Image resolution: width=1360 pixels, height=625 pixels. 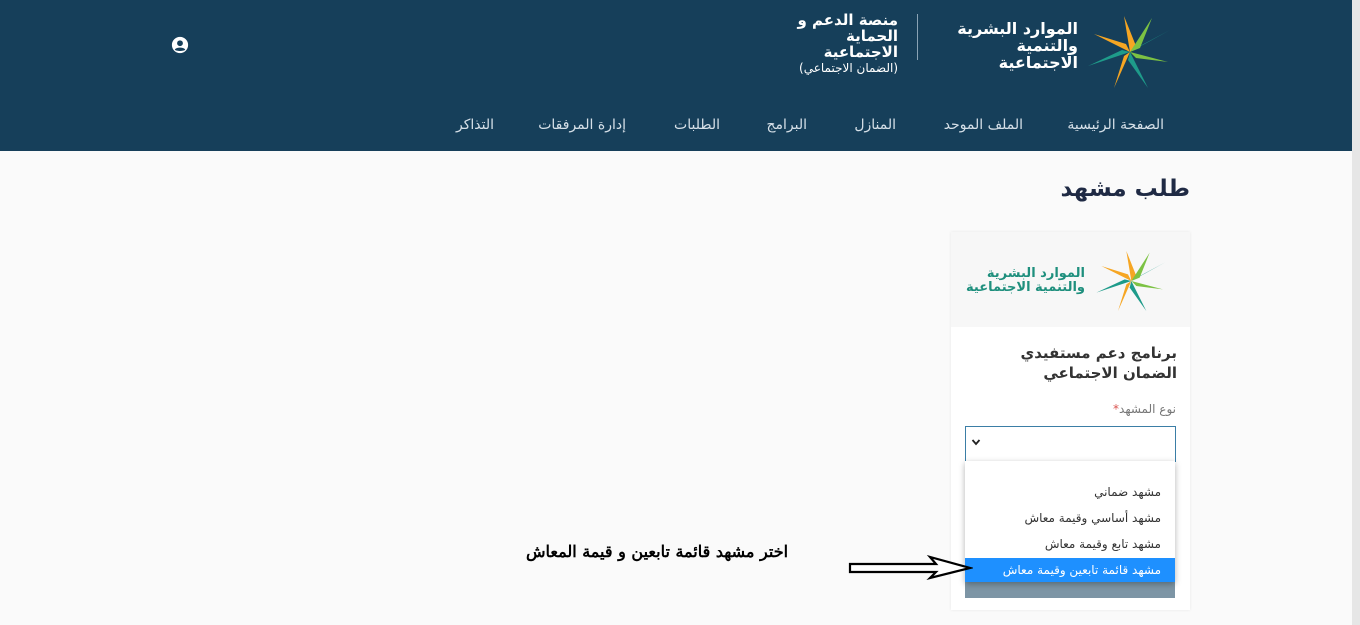 What do you see at coordinates (860, 43) in the screenshot?
I see `platform-name-line2: الحماية الاجتماعية` at bounding box center [860, 43].